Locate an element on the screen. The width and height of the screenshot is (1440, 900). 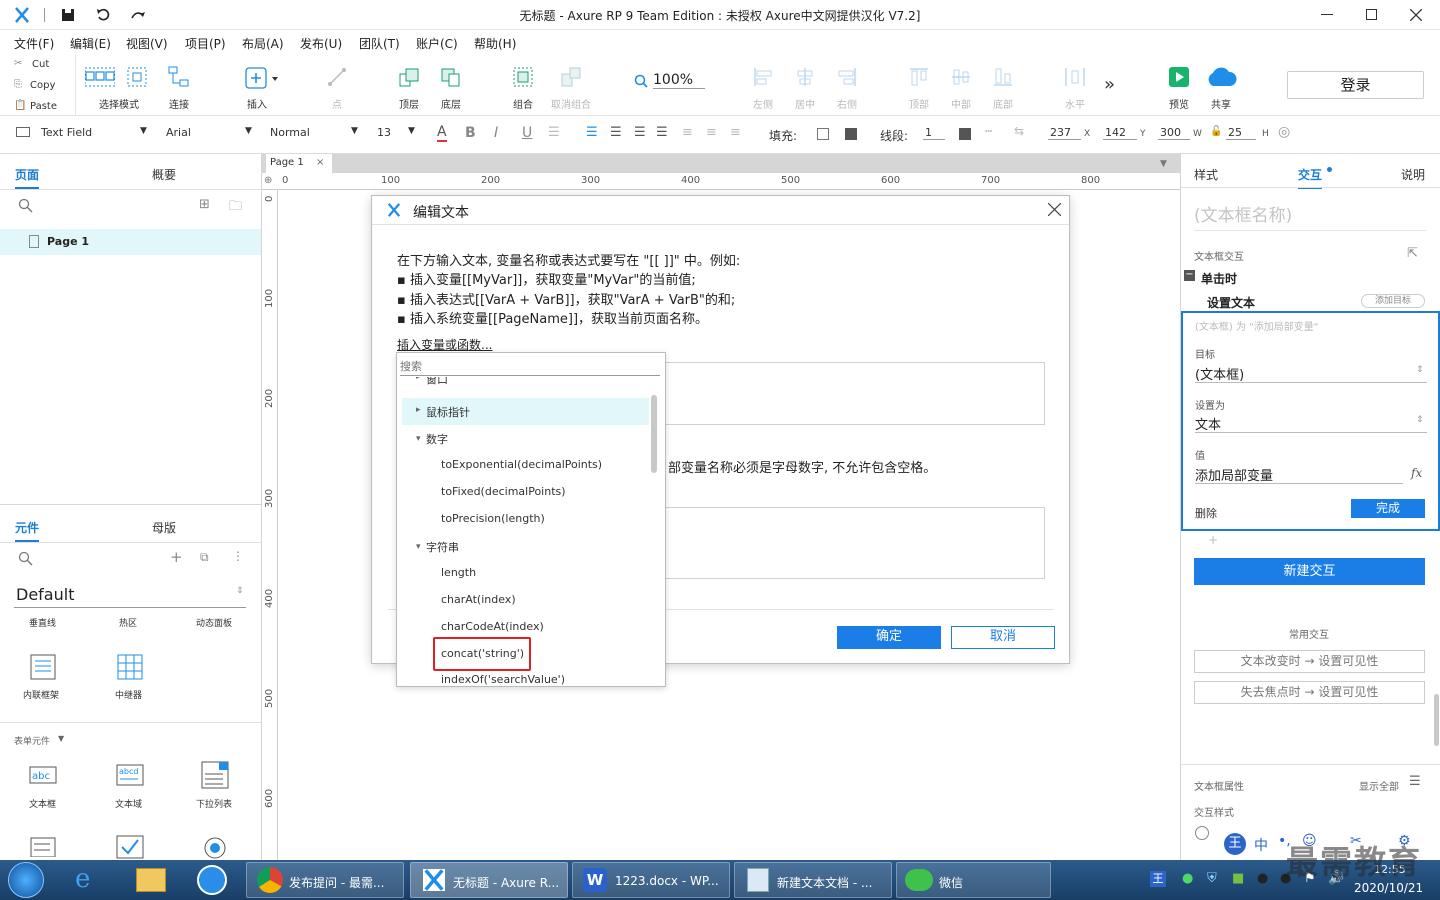
collapse-event-icon: − is located at coordinates (1189, 275).